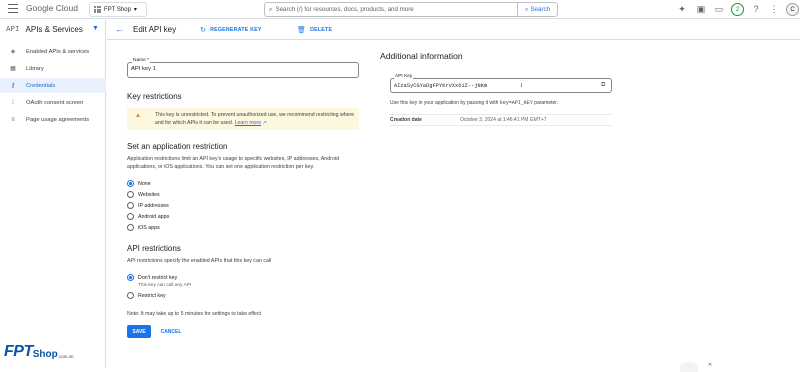 This screenshot has width=800, height=372. What do you see at coordinates (440, 86) in the screenshot?
I see `api-key-value: AIzaSyCGYaDgFPYKrVXx6iZ--jNKm` at bounding box center [440, 86].